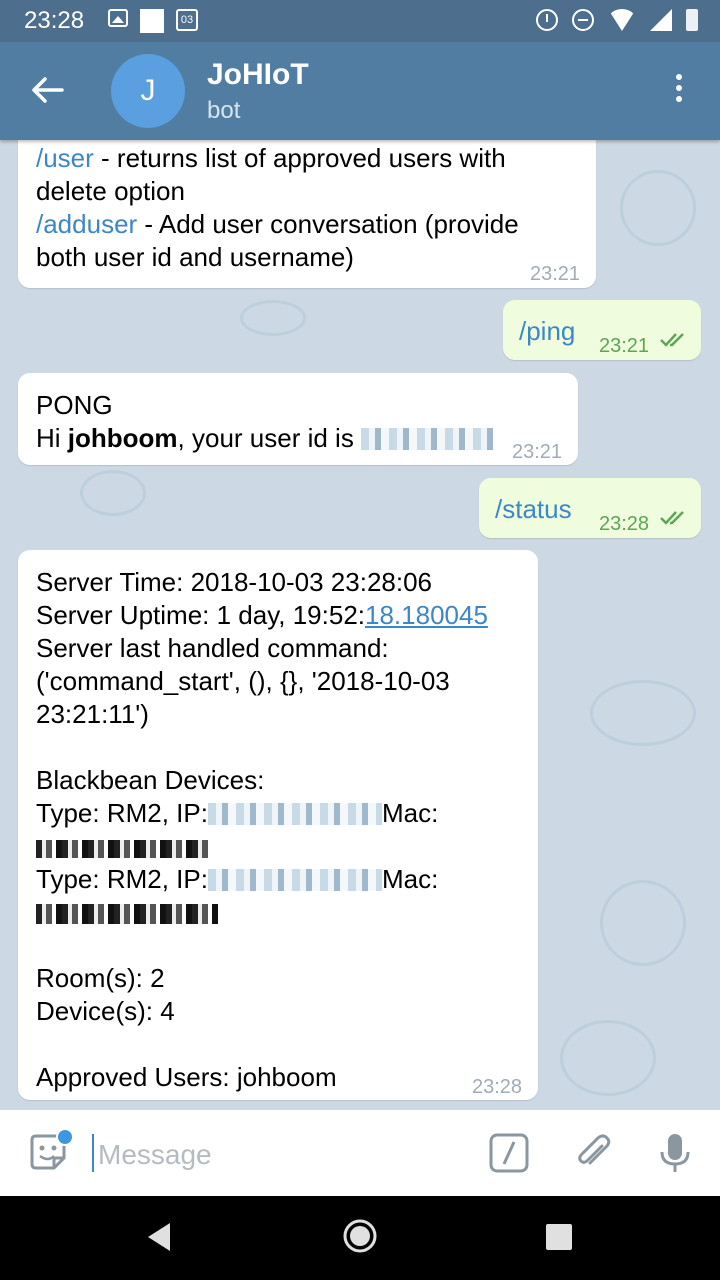  What do you see at coordinates (201, 615) in the screenshot?
I see `message-text-line: Server Uptime: 1 day, 19:52:` at bounding box center [201, 615].